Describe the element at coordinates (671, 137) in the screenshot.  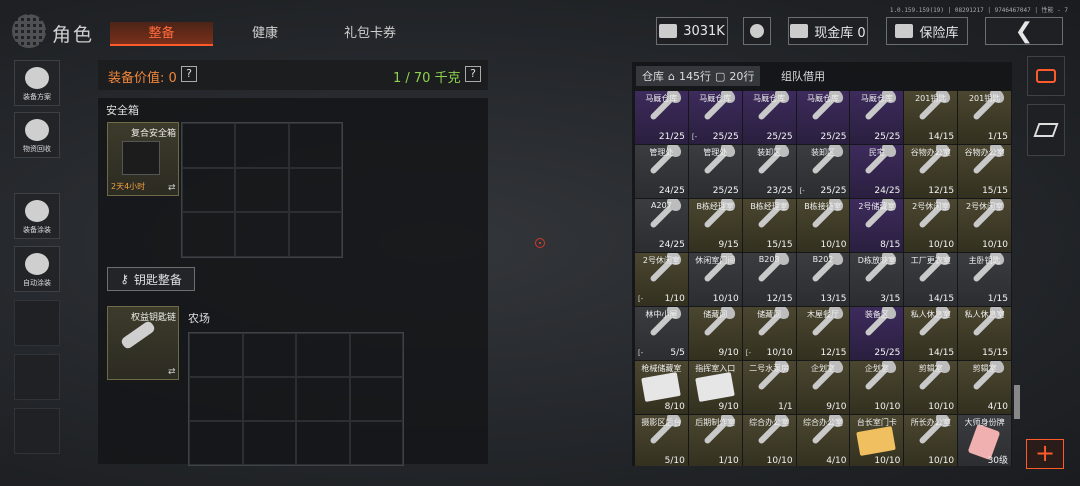
I see `storage-item-count: 21/25` at that location.